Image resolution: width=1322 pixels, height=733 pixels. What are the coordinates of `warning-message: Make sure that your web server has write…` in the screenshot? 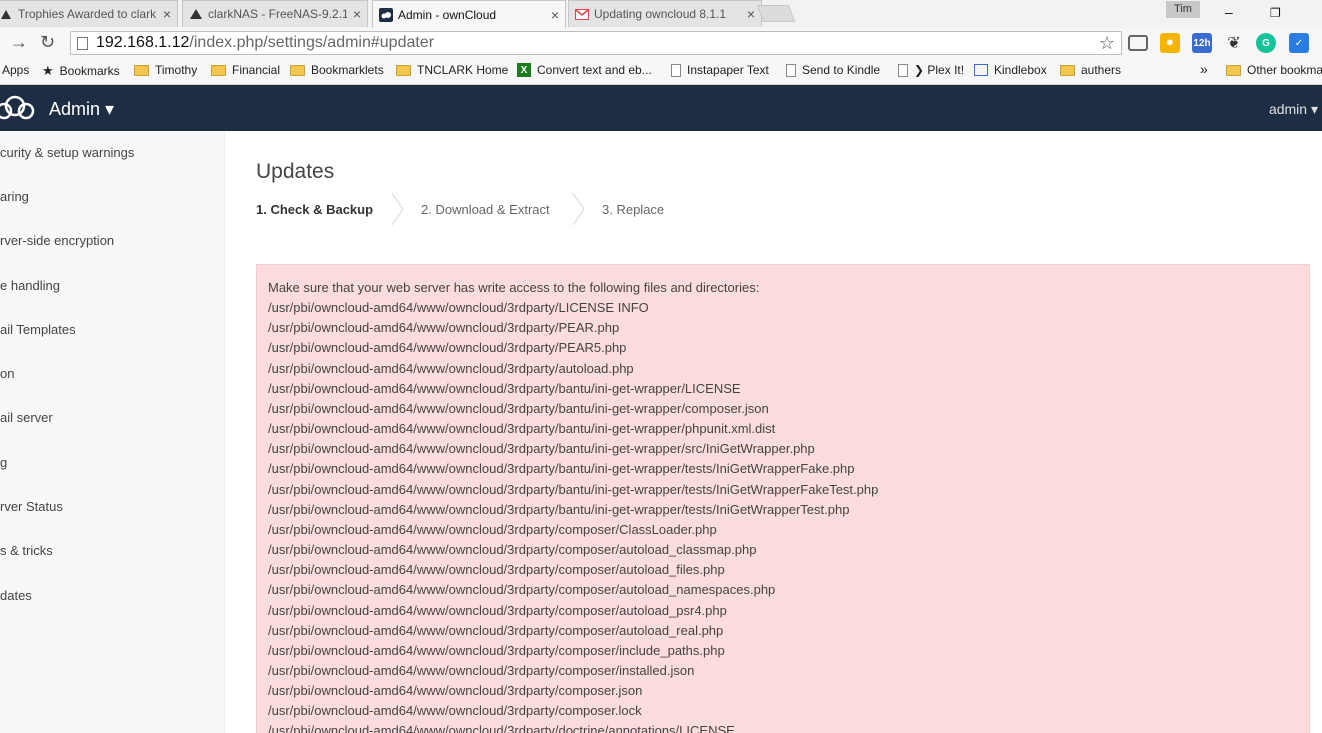 It's located at (514, 287).